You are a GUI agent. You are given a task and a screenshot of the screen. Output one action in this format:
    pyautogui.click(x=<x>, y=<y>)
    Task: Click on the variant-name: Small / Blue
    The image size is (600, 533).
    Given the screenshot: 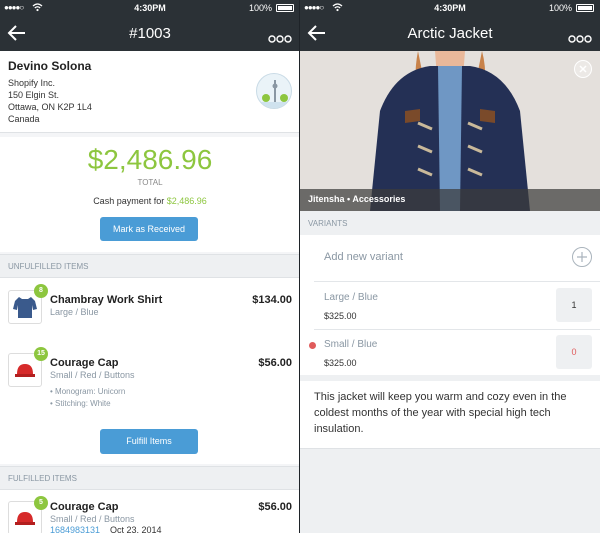 What is the action you would take?
    pyautogui.click(x=351, y=344)
    